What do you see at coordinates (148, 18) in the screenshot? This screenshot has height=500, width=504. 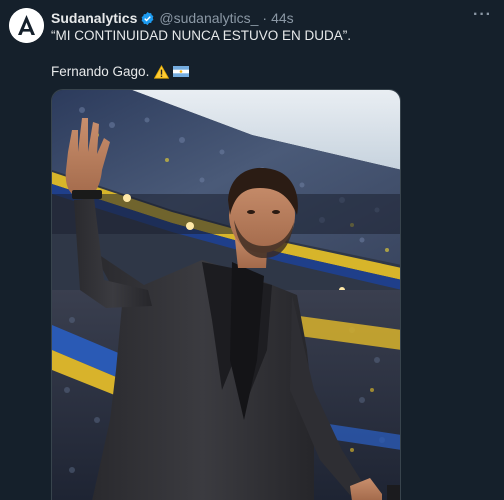 I see `verified-badge-icon` at bounding box center [148, 18].